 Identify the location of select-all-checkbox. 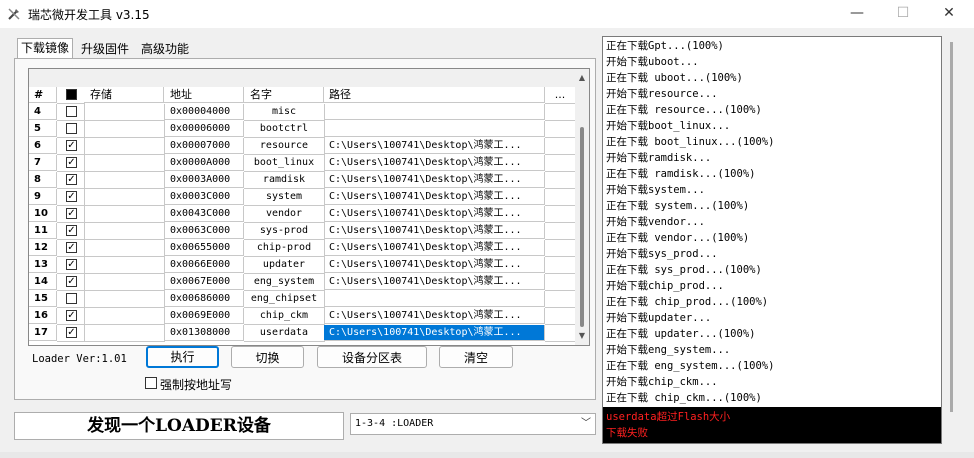
(71, 94).